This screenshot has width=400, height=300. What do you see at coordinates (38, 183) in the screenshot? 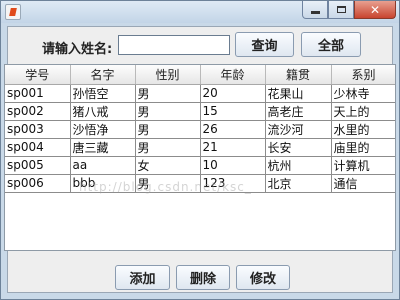
I see `table-cell: sp006` at bounding box center [38, 183].